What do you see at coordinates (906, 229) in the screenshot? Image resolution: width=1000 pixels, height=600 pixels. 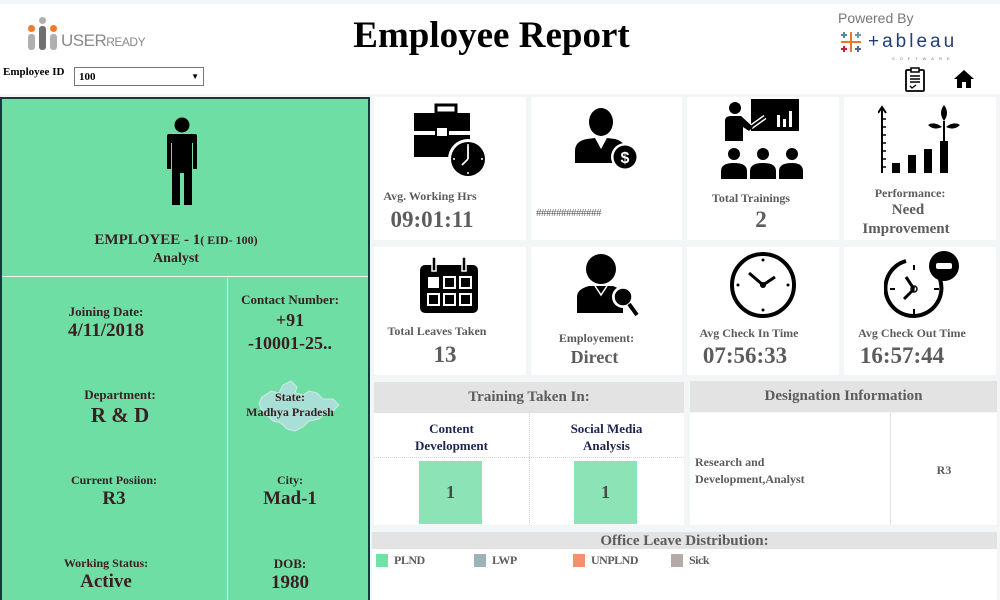 I see `performance-value-line2: Improvement` at bounding box center [906, 229].